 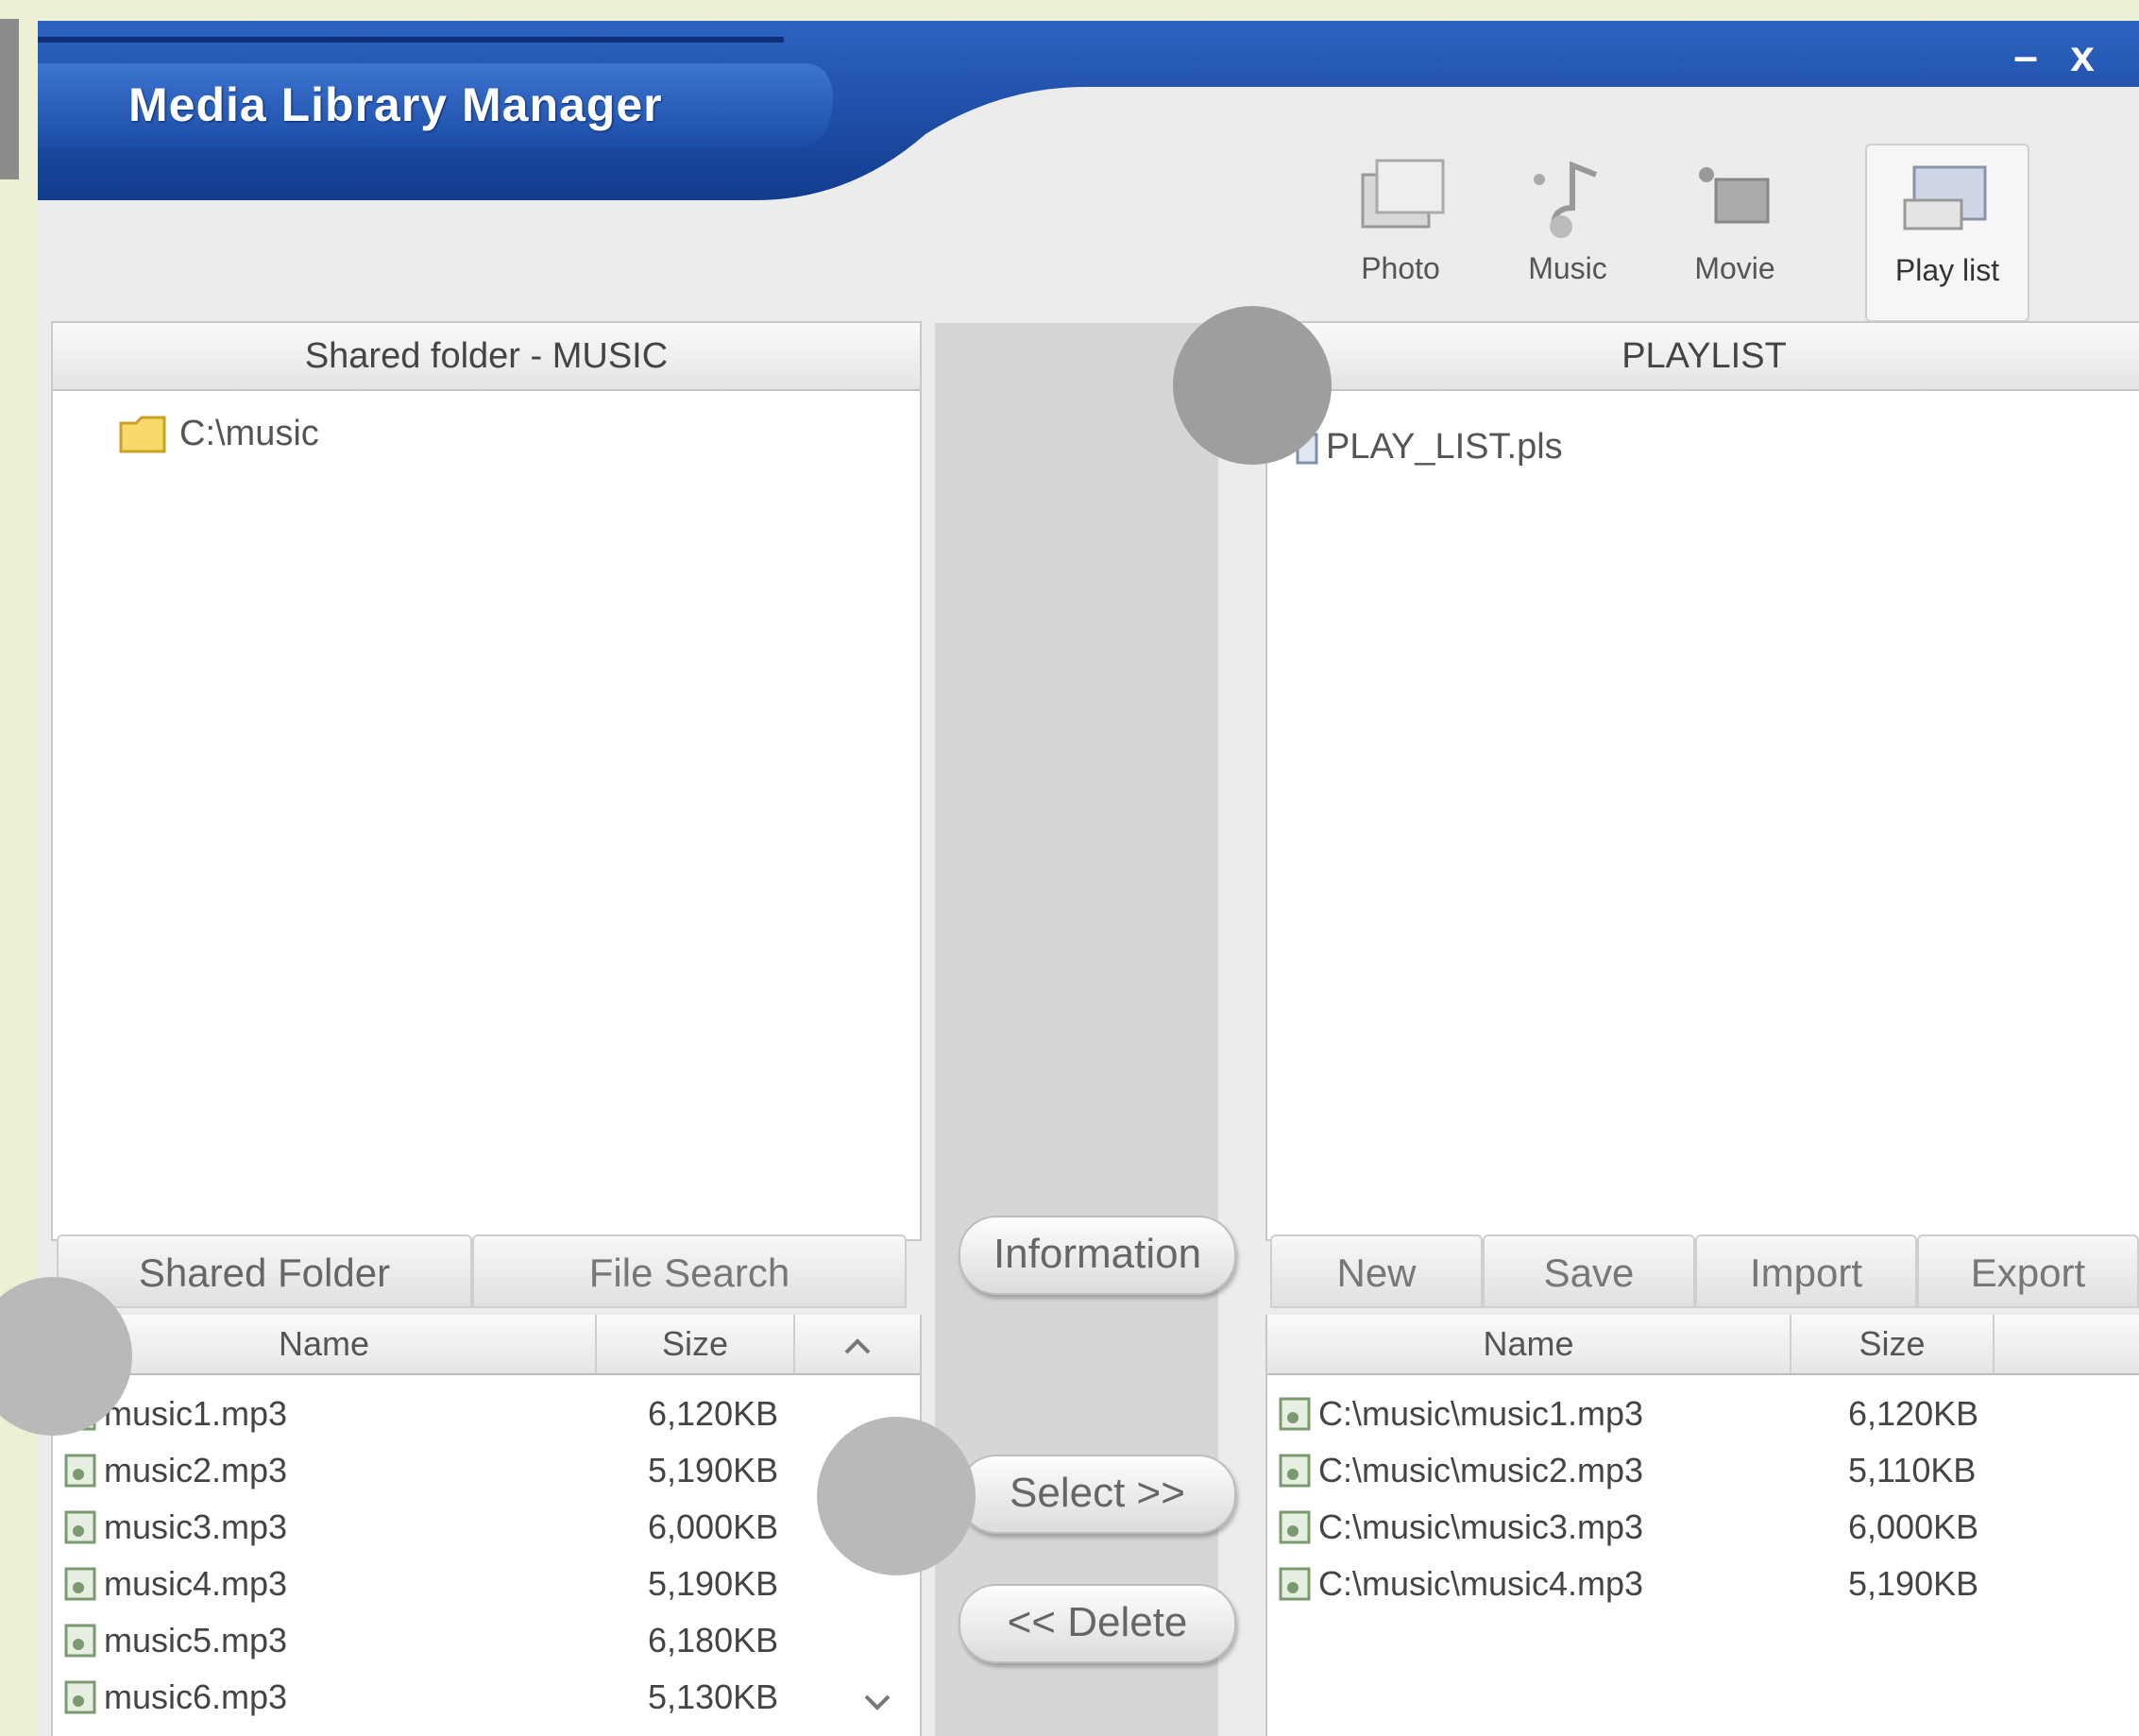 I want to click on minimize-button: –, so click(x=2025, y=55).